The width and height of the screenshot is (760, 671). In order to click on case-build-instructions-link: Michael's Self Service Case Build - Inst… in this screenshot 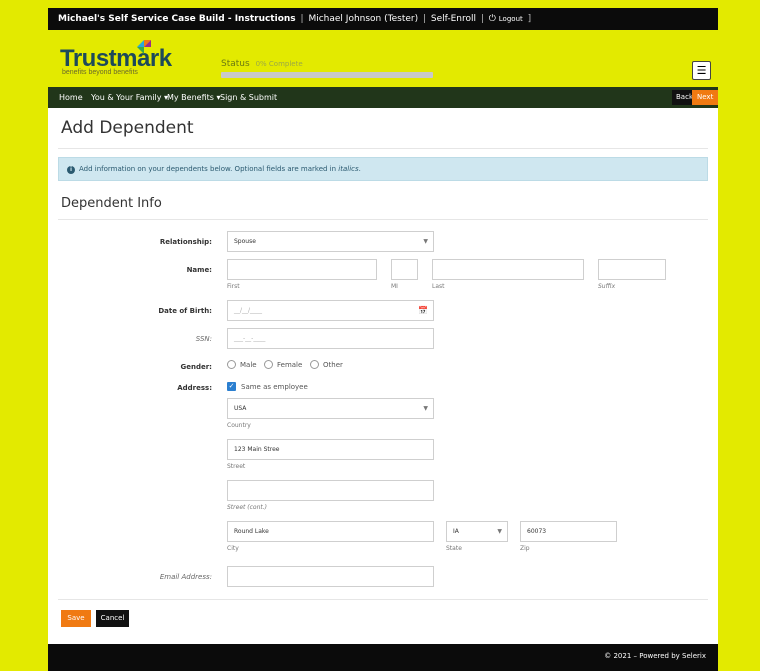, I will do `click(177, 19)`.